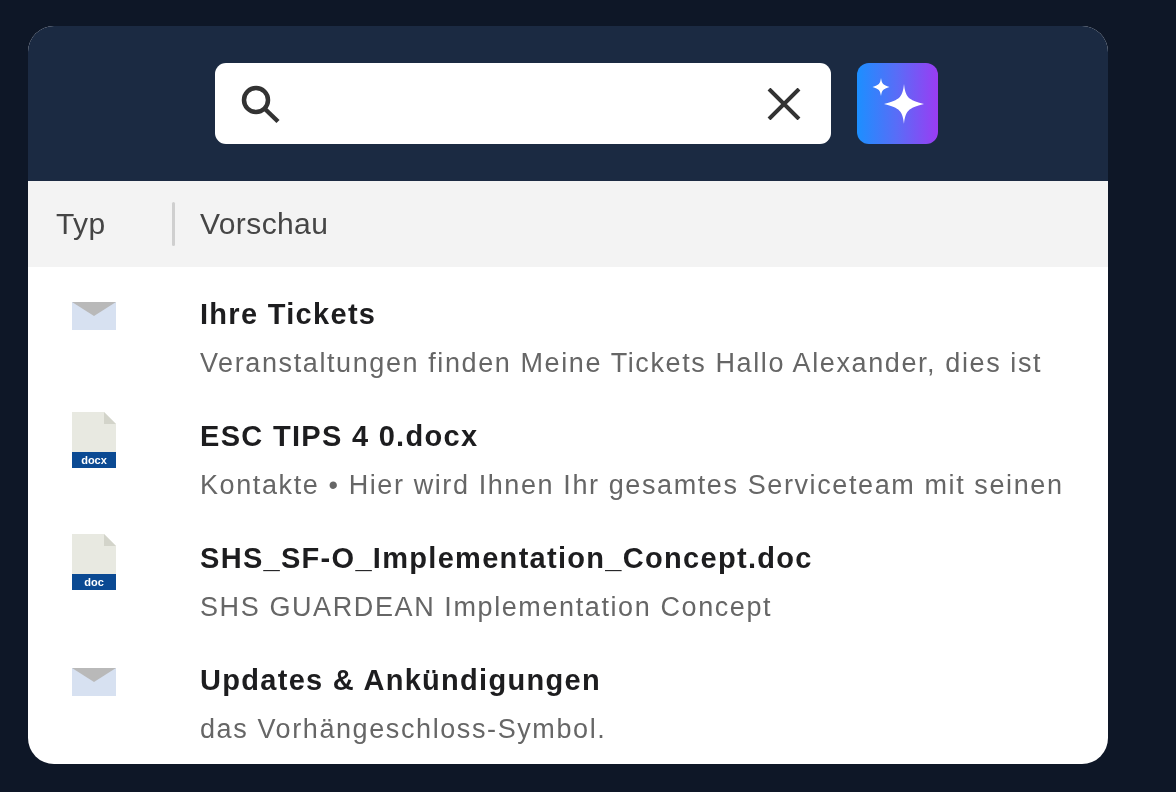 The width and height of the screenshot is (1176, 792). I want to click on result-title: Ihre Tickets, so click(621, 314).